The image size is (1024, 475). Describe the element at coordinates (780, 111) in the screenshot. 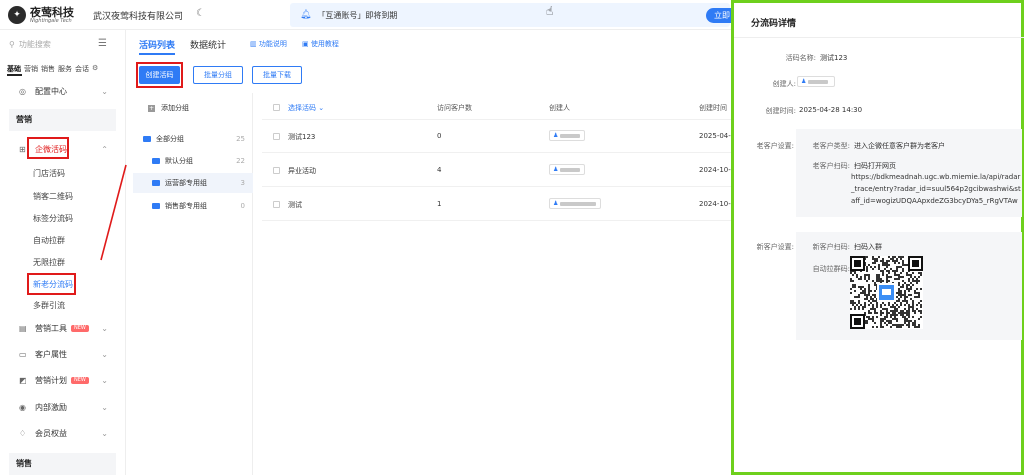

I see `time-label: 创建时间:` at that location.